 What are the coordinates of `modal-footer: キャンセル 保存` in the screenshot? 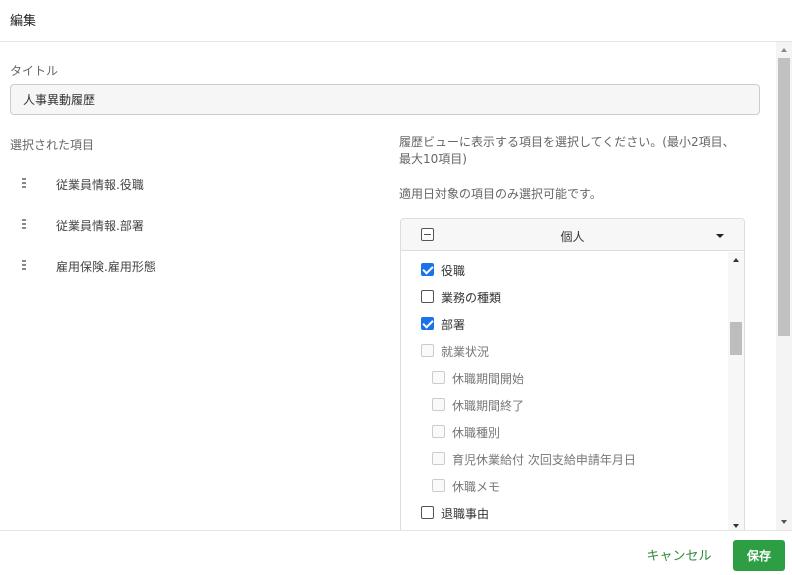 It's located at (396, 552).